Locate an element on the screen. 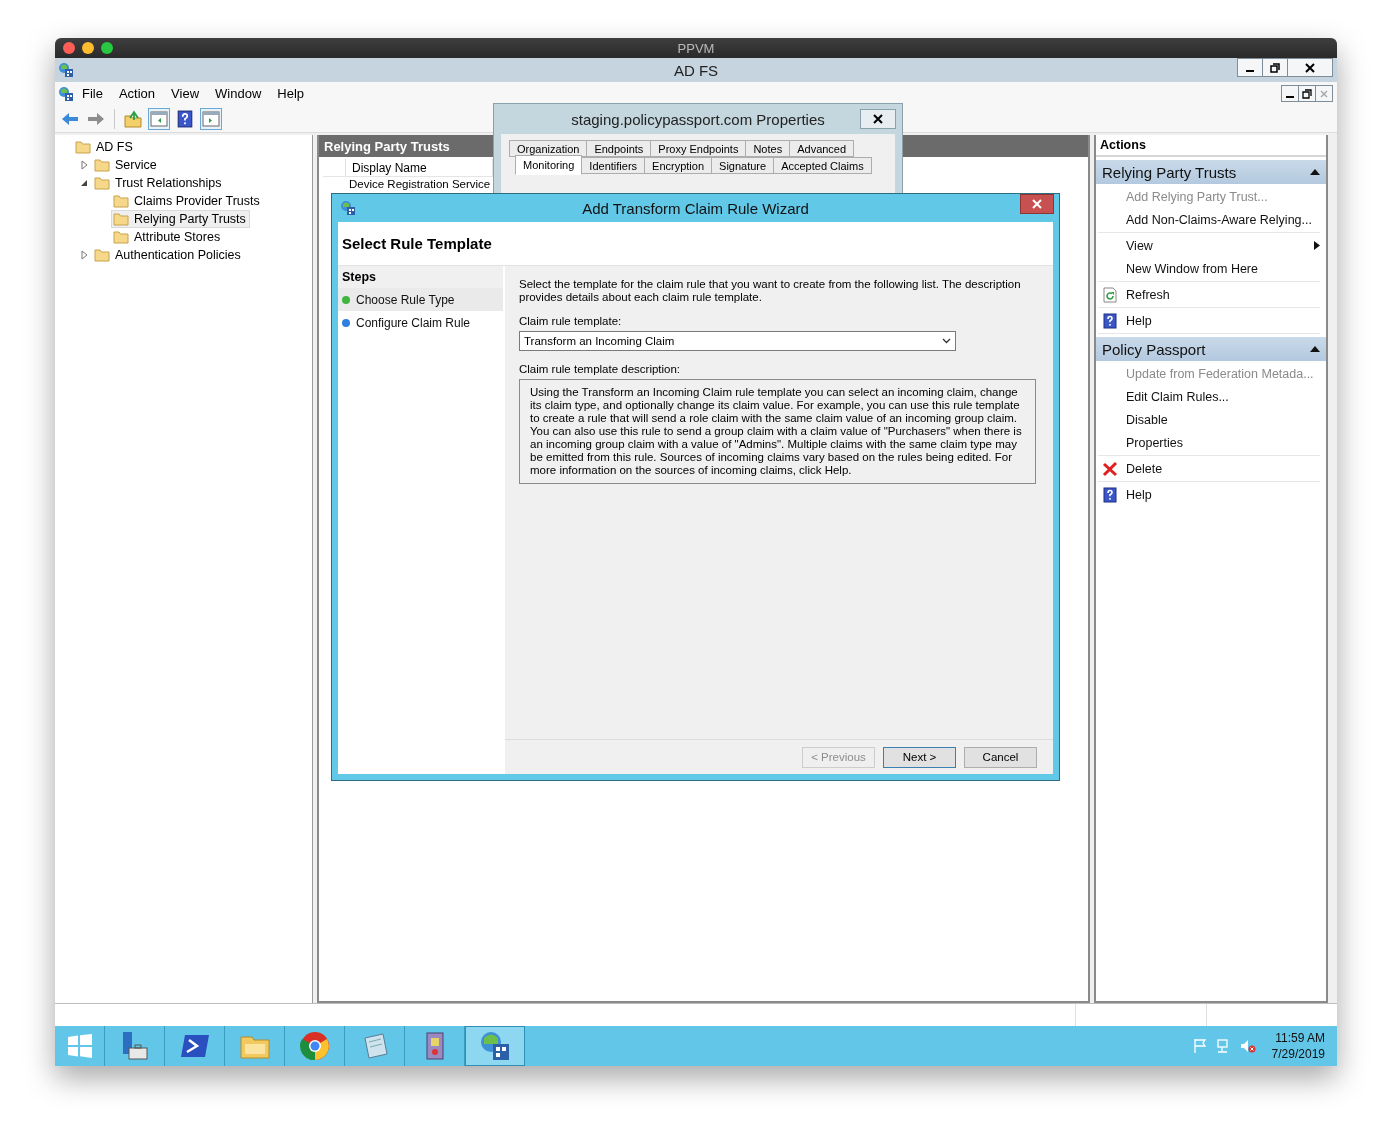 The image size is (1392, 1143). refresh-icon is located at coordinates (1110, 294).